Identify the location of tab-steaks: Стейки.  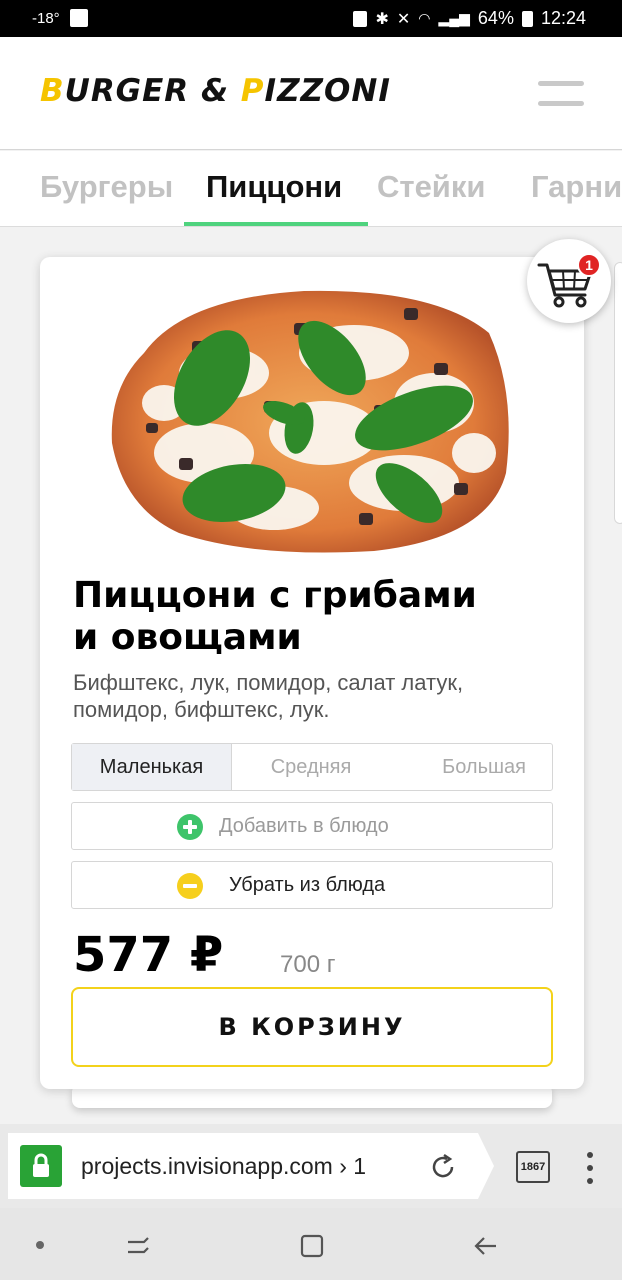
(431, 187).